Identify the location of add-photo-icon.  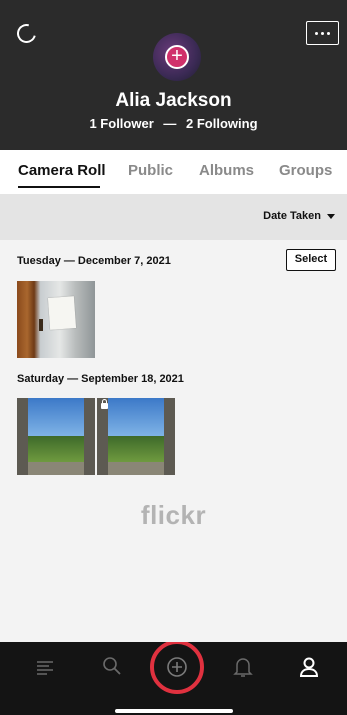
(177, 671).